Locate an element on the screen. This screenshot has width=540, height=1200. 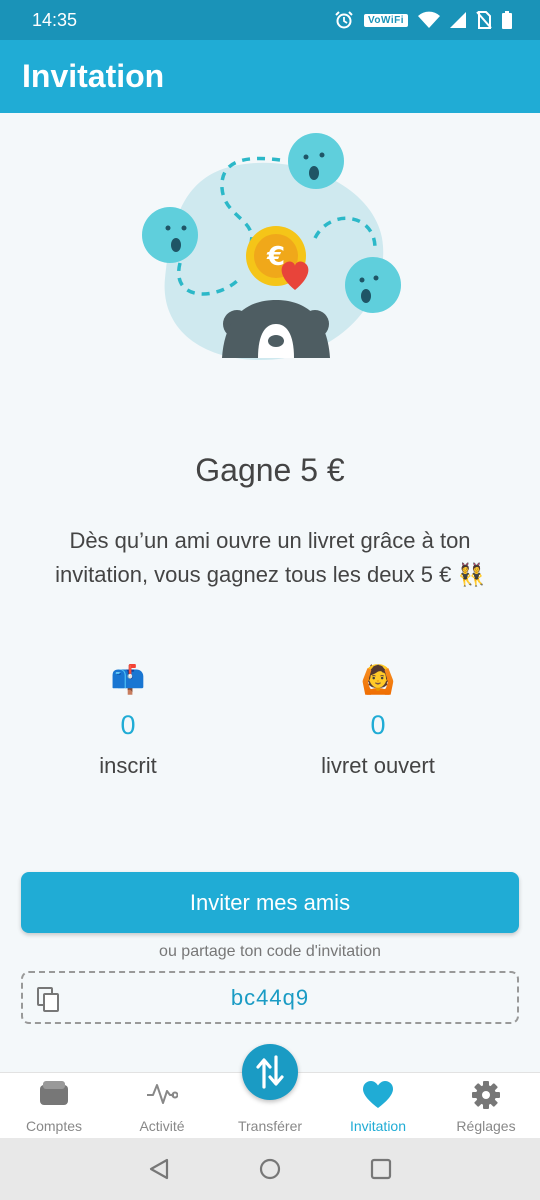
recents-icon is located at coordinates (381, 1169).